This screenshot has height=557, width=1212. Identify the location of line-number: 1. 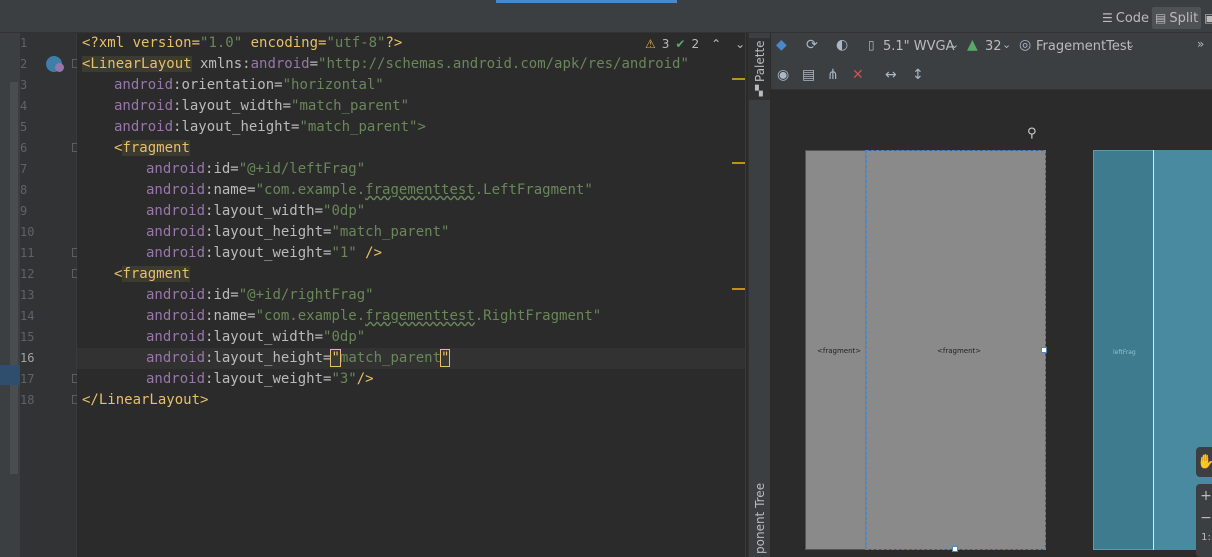
(24, 43).